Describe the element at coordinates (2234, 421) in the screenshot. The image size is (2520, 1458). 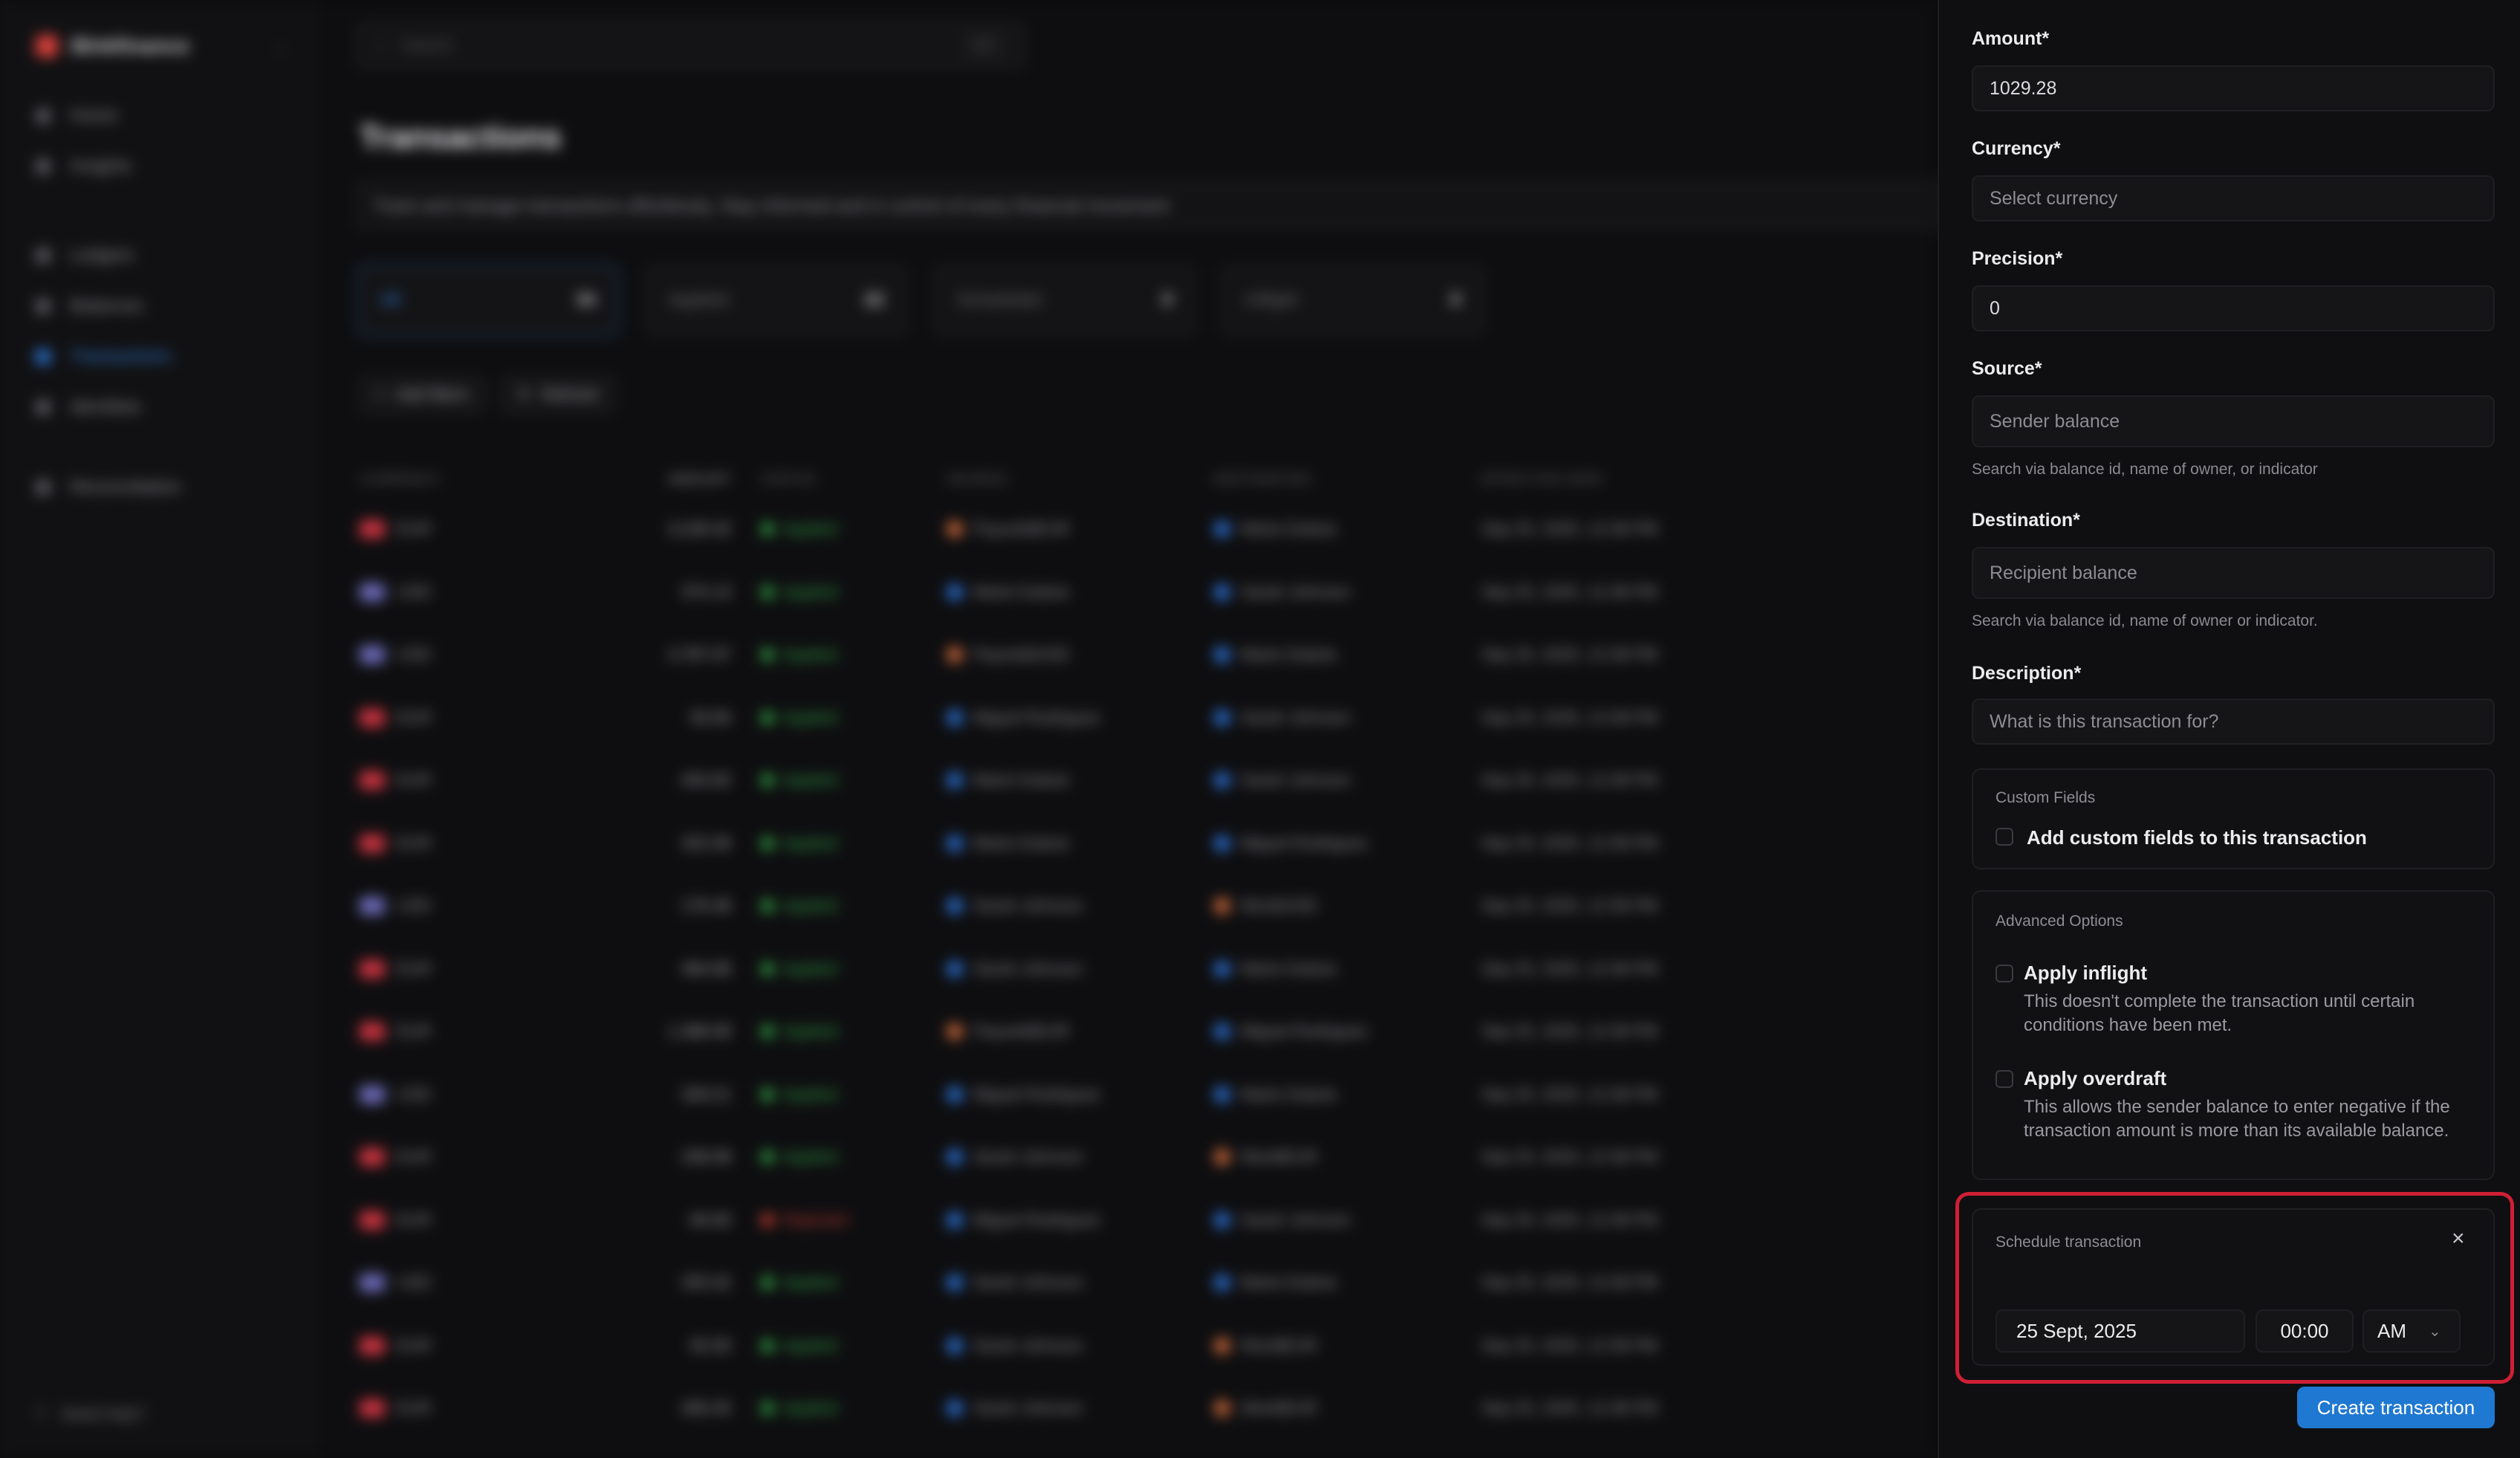
I see `source-search-input: Sender balance` at that location.